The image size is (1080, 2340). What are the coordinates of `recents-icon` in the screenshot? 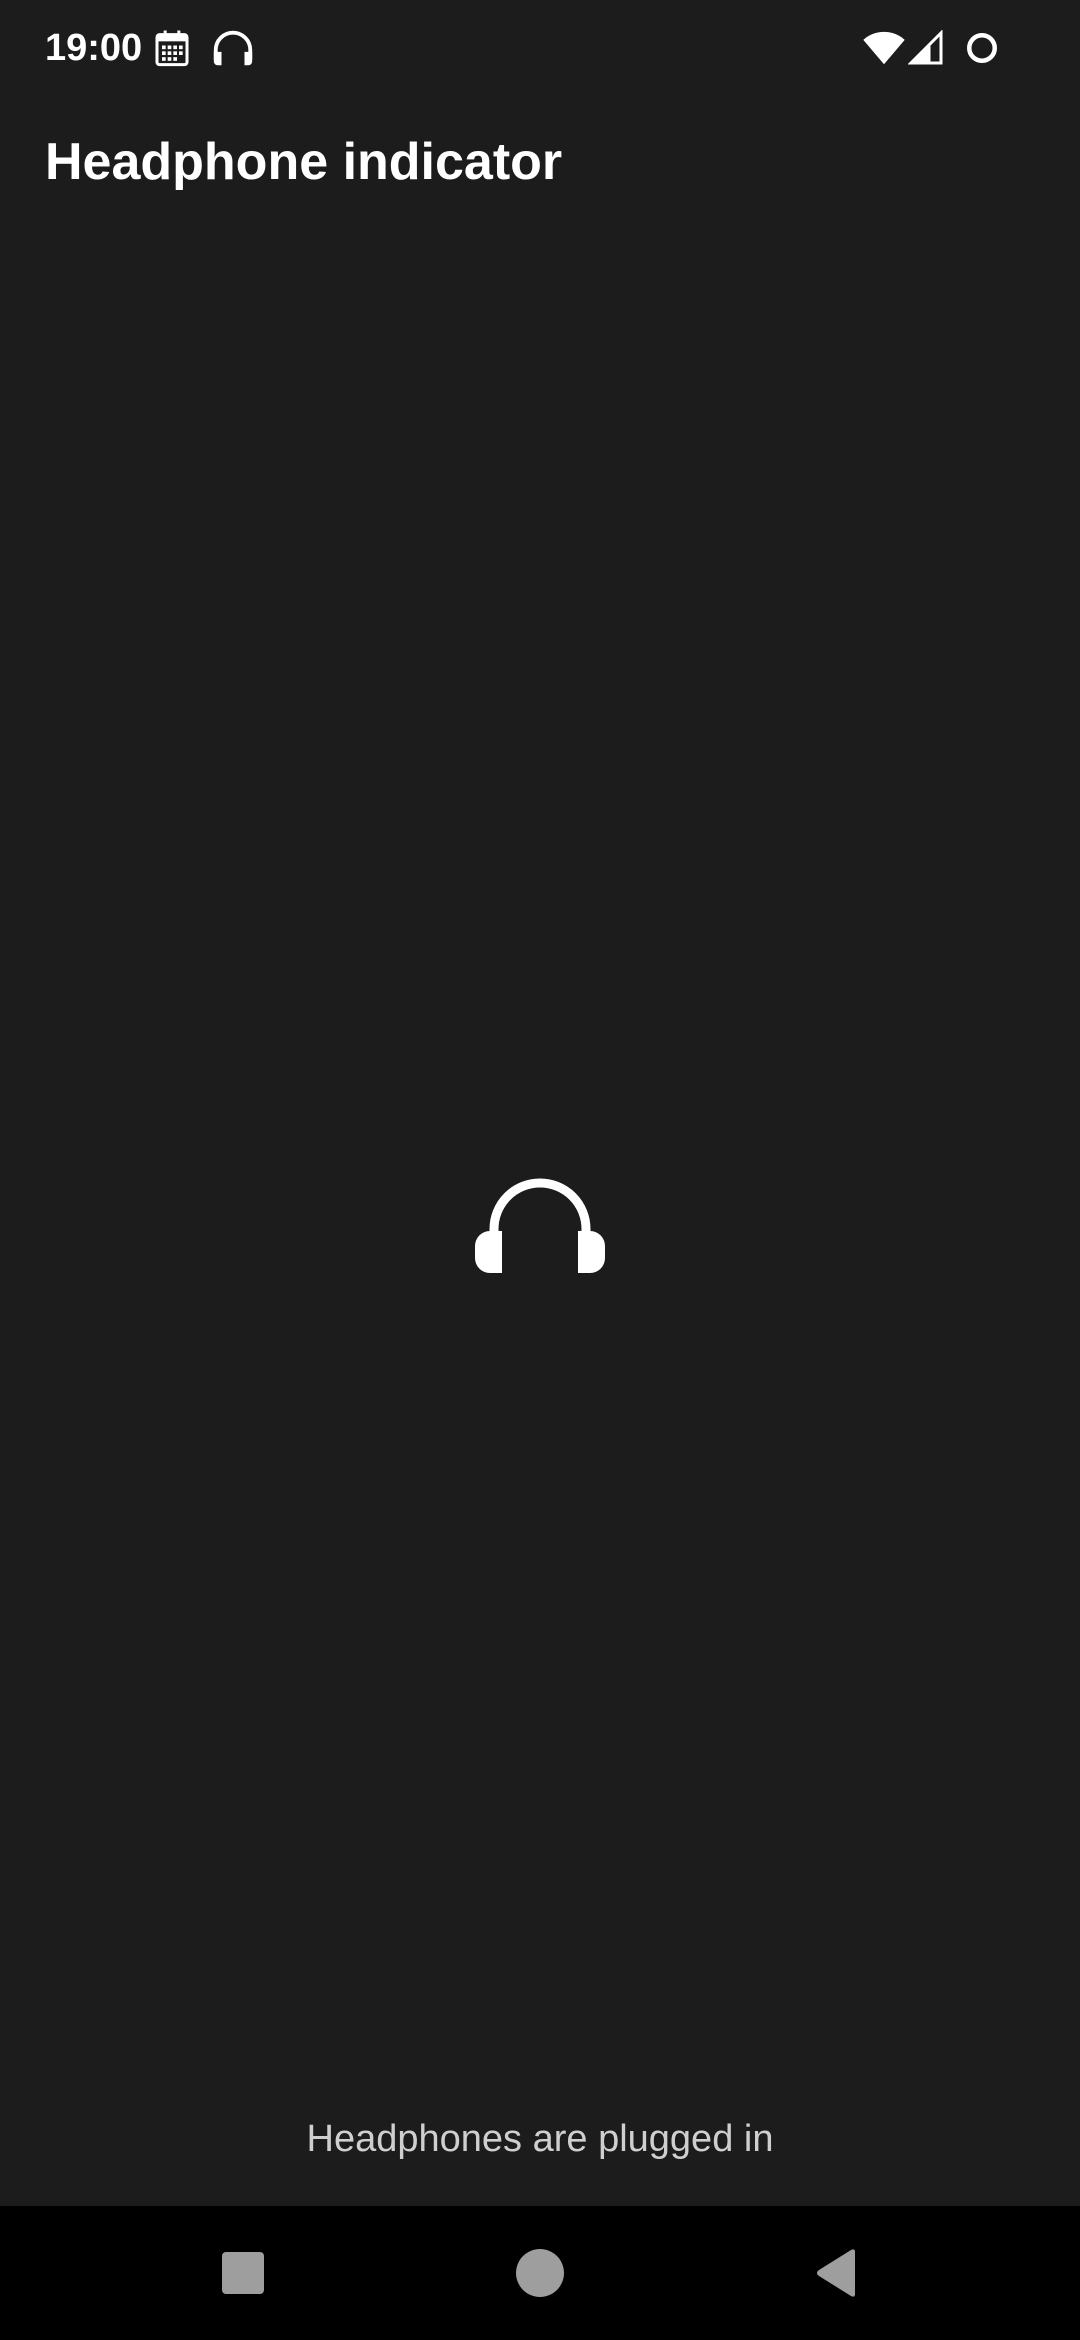 It's located at (243, 2273).